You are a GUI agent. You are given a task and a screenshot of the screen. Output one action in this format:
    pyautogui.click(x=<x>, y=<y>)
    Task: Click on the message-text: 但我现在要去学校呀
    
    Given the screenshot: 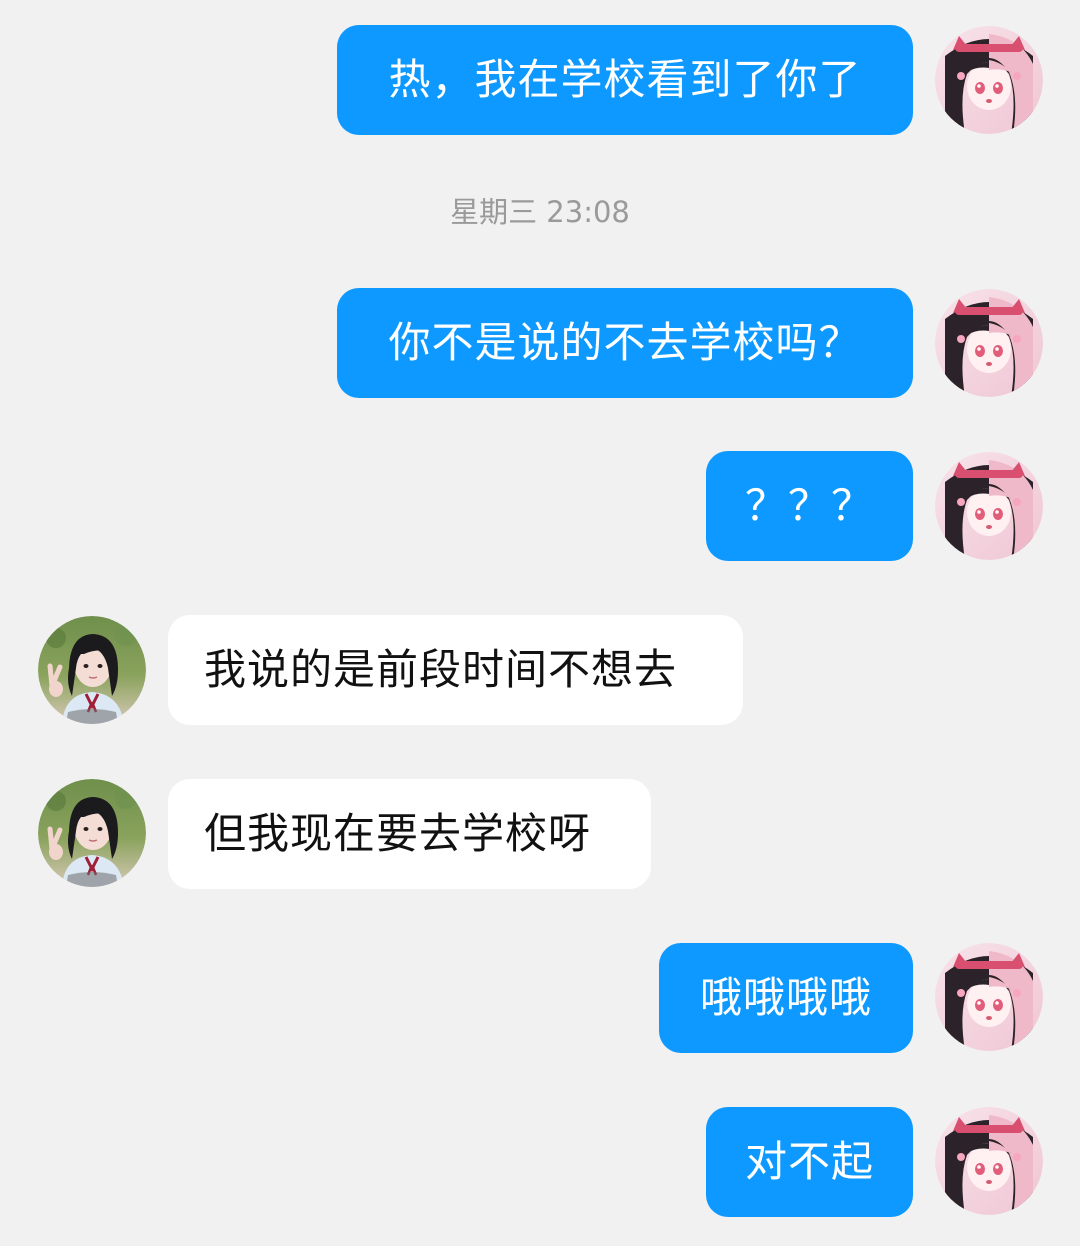 What is the action you would take?
    pyautogui.click(x=398, y=833)
    